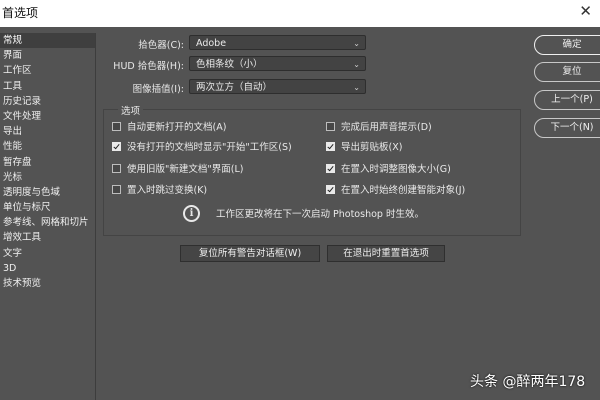 This screenshot has height=400, width=600. What do you see at coordinates (47, 222) in the screenshot?
I see `sidebar-item-guides: 参考线、网格和切片` at bounding box center [47, 222].